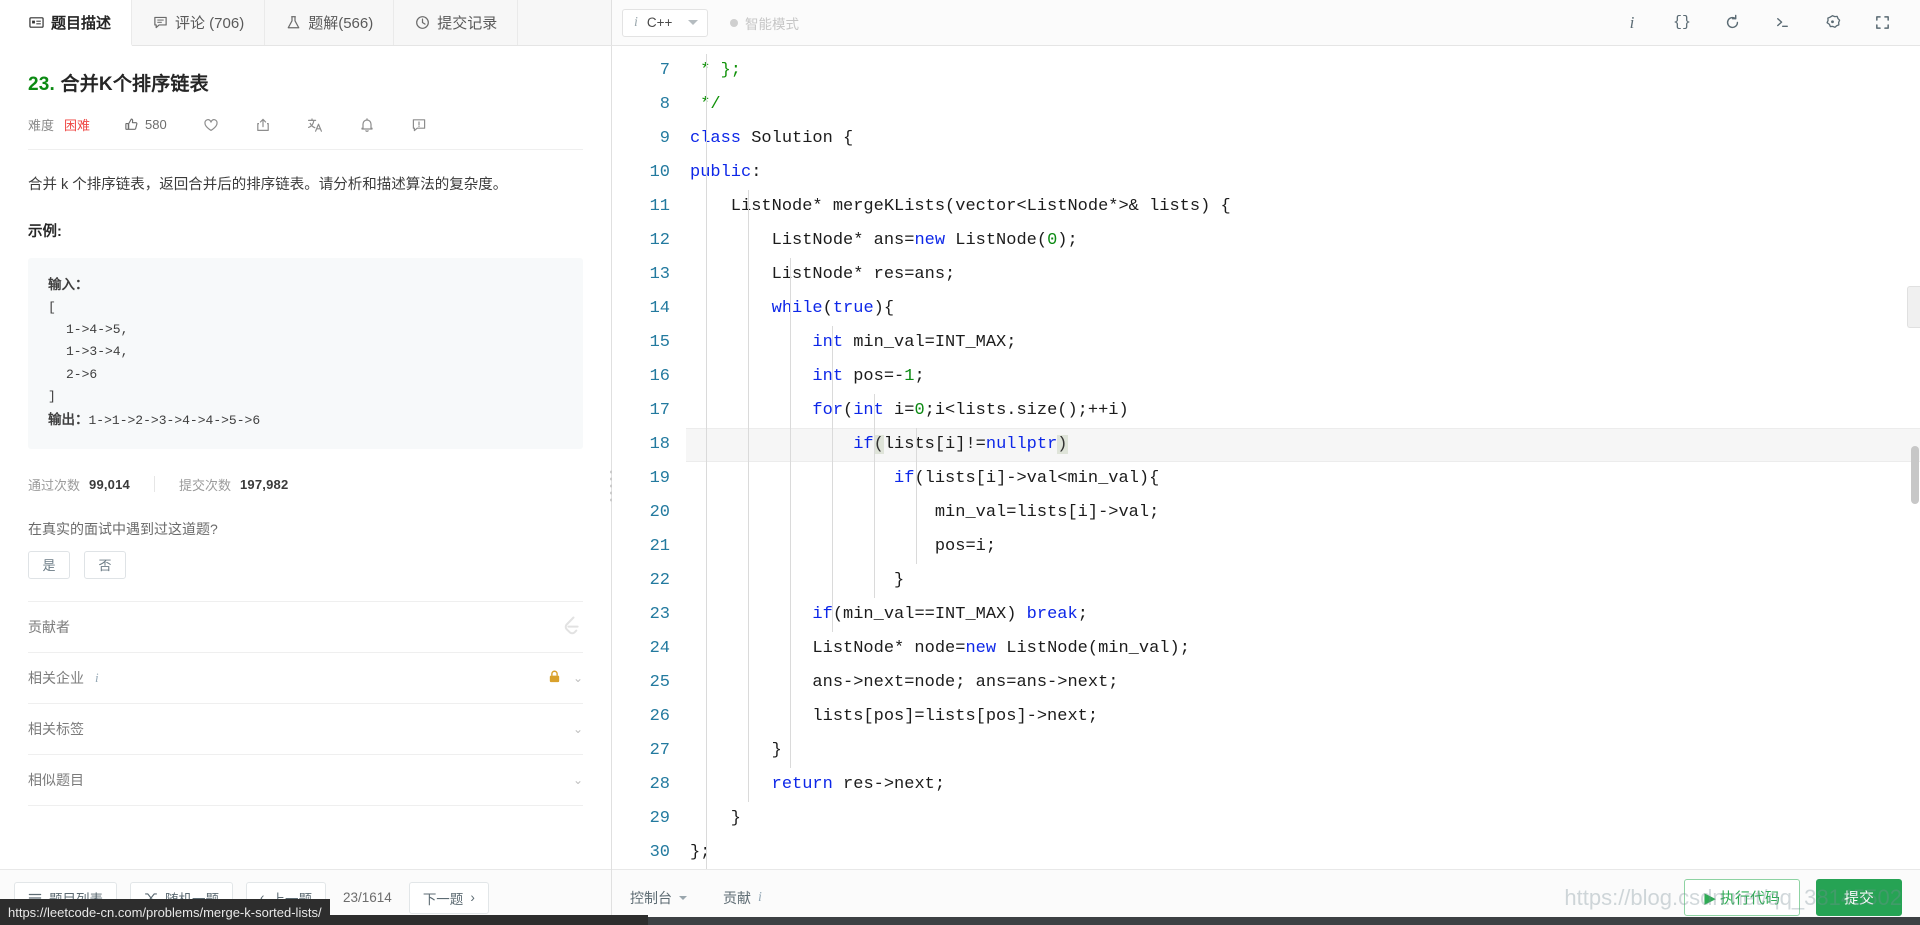 Image resolution: width=1920 pixels, height=925 pixels. Describe the element at coordinates (305, 420) in the screenshot. I see `example-output-row: 输出：1->1->2->3->4->4->5->6` at that location.